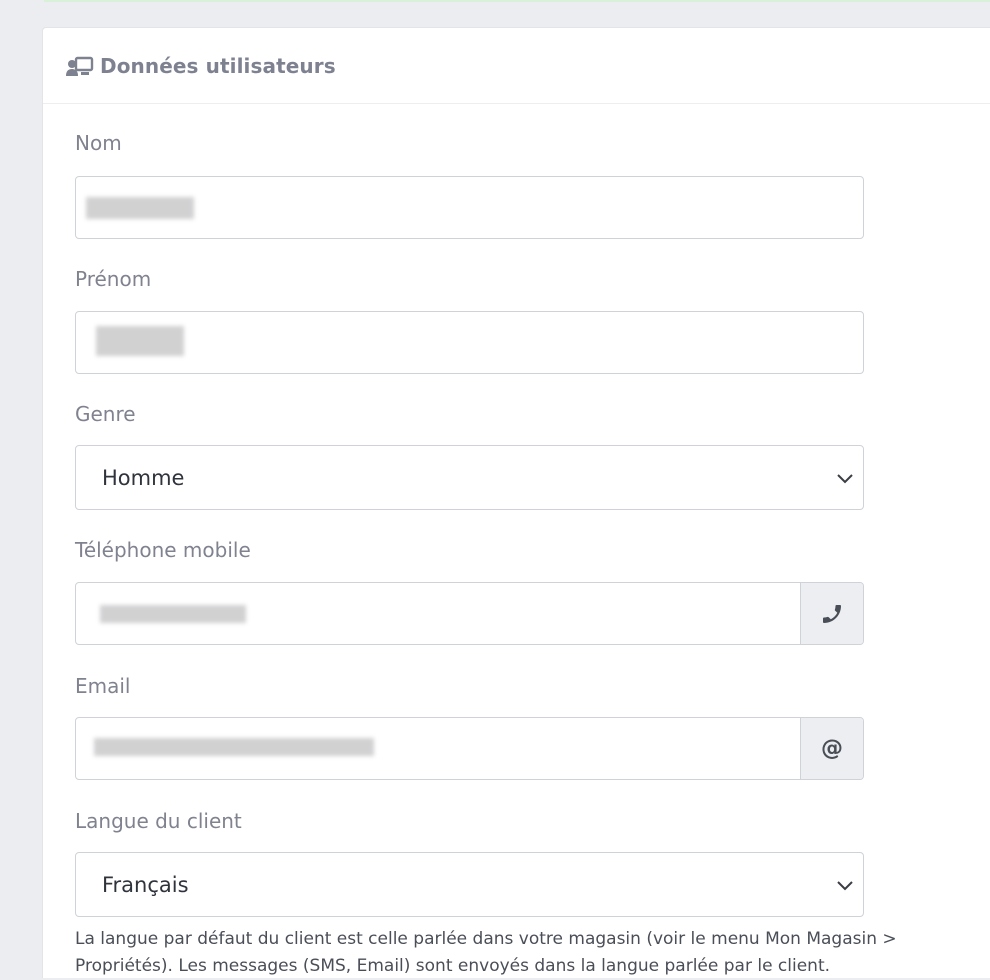 Image resolution: width=990 pixels, height=980 pixels. Describe the element at coordinates (103, 686) in the screenshot. I see `email-label: Email` at that location.